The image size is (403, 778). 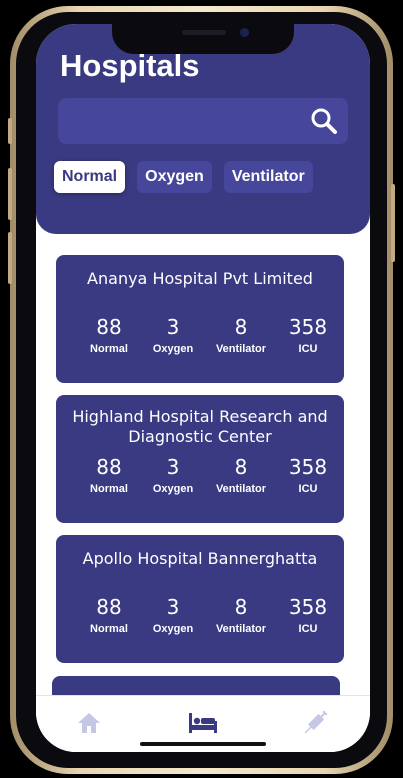 I want to click on bed-icon, so click(x=203, y=723).